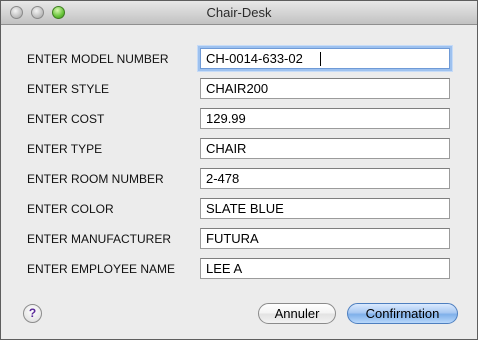 This screenshot has height=340, width=478. What do you see at coordinates (101, 269) in the screenshot?
I see `employee-name-label: ENTER EMPLOYEE NAME` at bounding box center [101, 269].